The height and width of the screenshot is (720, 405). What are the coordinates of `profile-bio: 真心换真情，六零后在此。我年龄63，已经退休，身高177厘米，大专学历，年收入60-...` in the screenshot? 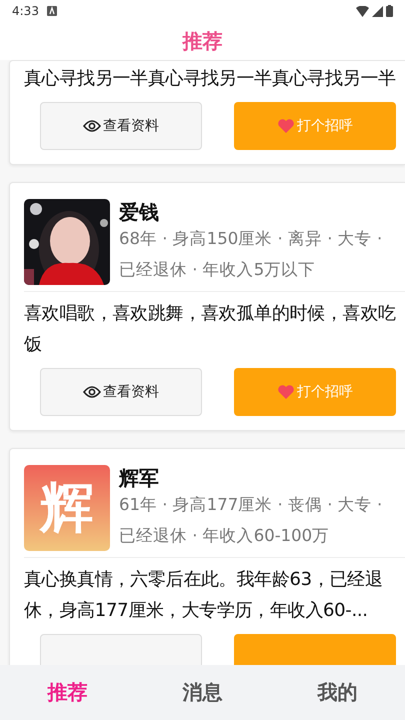 It's located at (204, 595).